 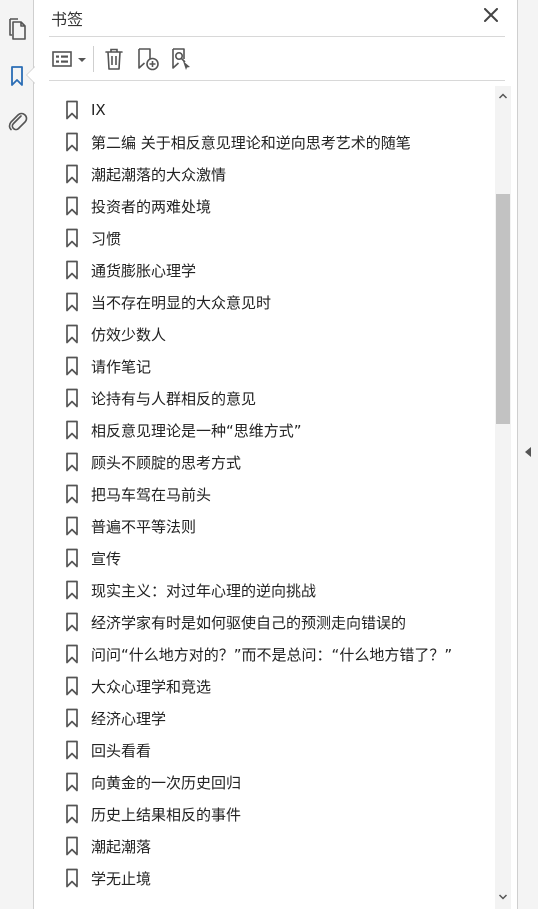 I want to click on bookmark-item: 大众心理学和竞选, so click(x=138, y=686).